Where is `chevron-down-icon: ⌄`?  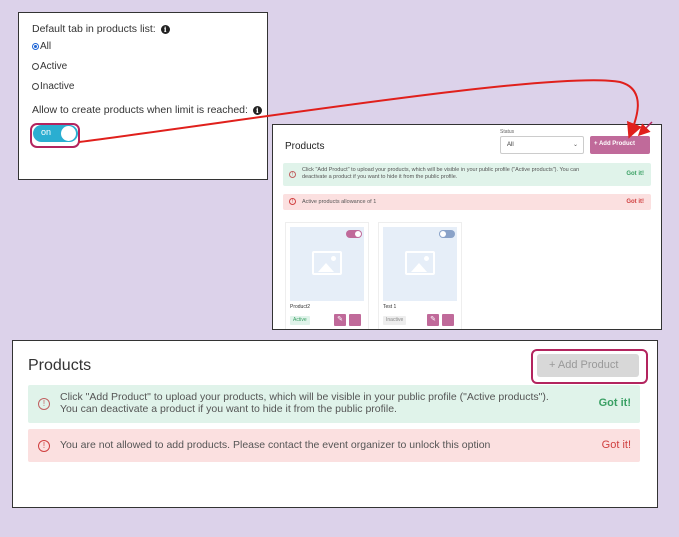 chevron-down-icon: ⌄ is located at coordinates (575, 145).